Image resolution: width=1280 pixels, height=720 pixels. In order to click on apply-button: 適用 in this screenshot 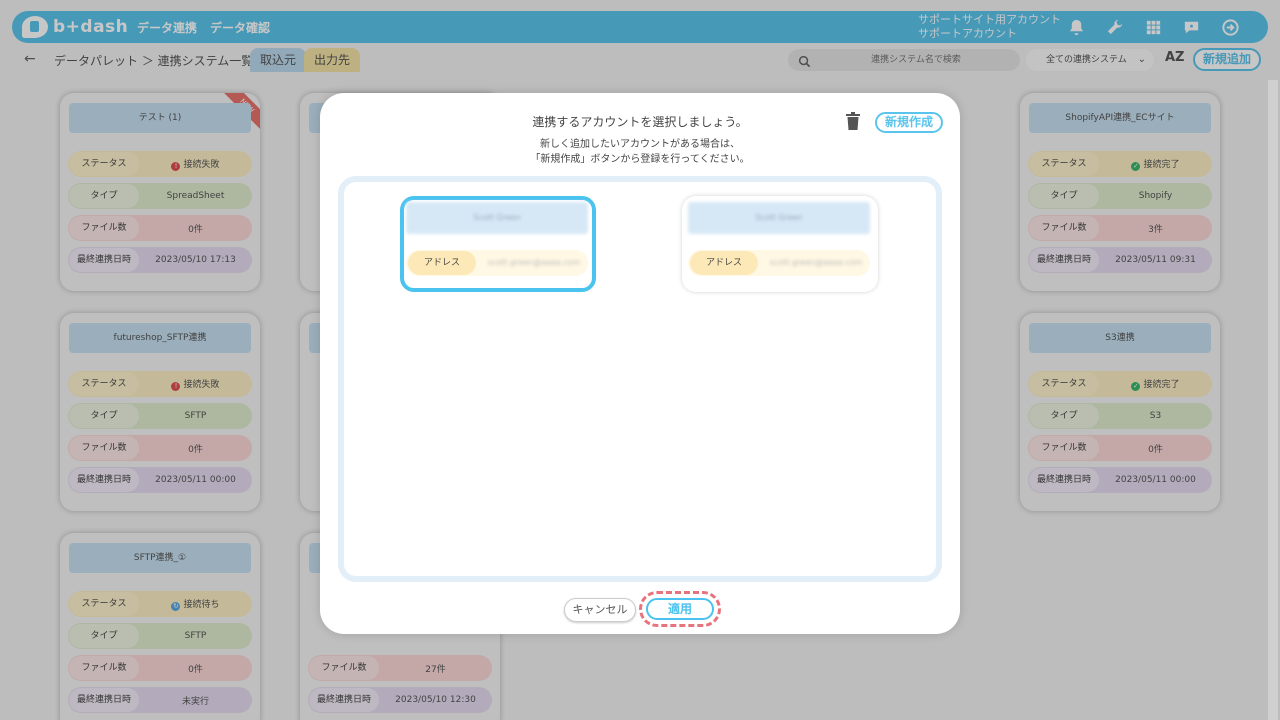, I will do `click(680, 609)`.